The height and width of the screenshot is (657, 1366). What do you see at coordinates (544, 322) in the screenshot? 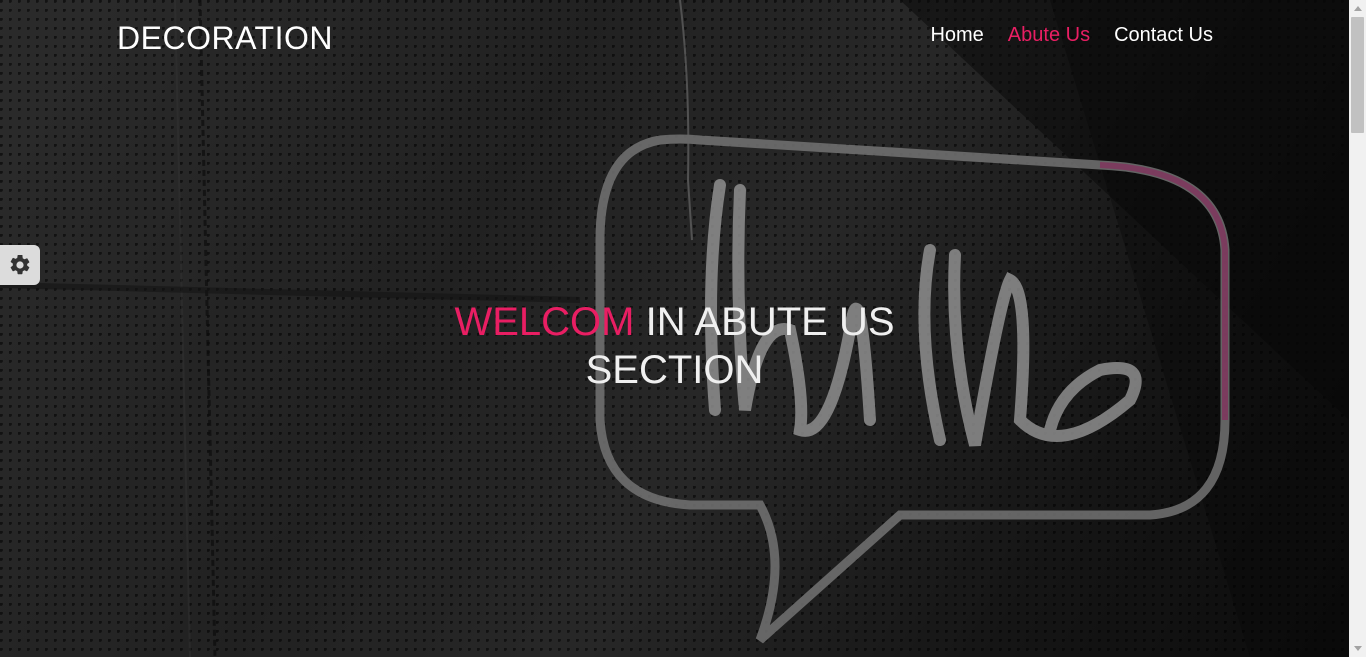
I see `hero-title-accent: WELCOM` at bounding box center [544, 322].